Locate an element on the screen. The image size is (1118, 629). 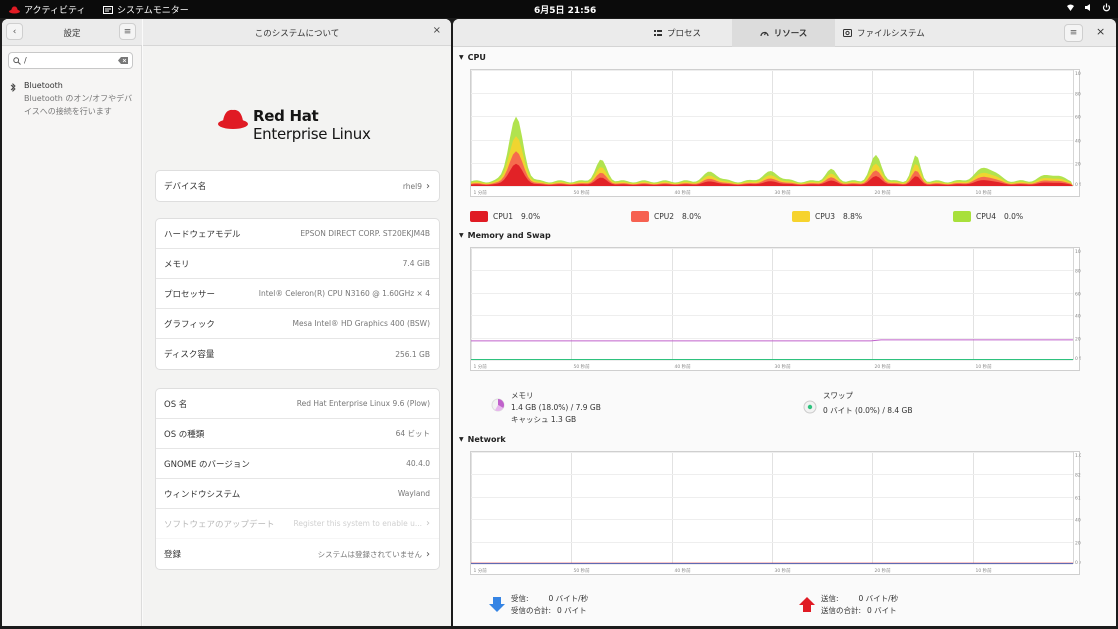
power-icon is located at coordinates (1106, 7).